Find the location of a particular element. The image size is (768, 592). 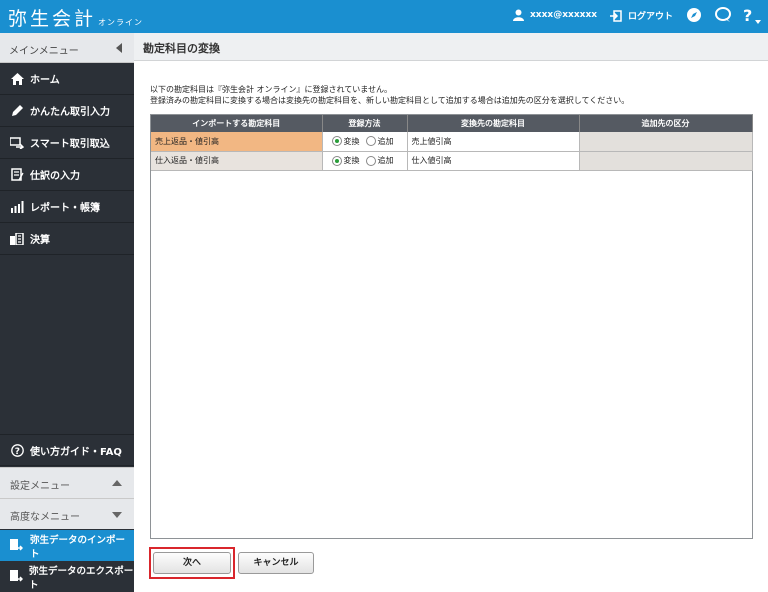

advanced-menu-toggle: 高度なメニュー is located at coordinates (67, 513).